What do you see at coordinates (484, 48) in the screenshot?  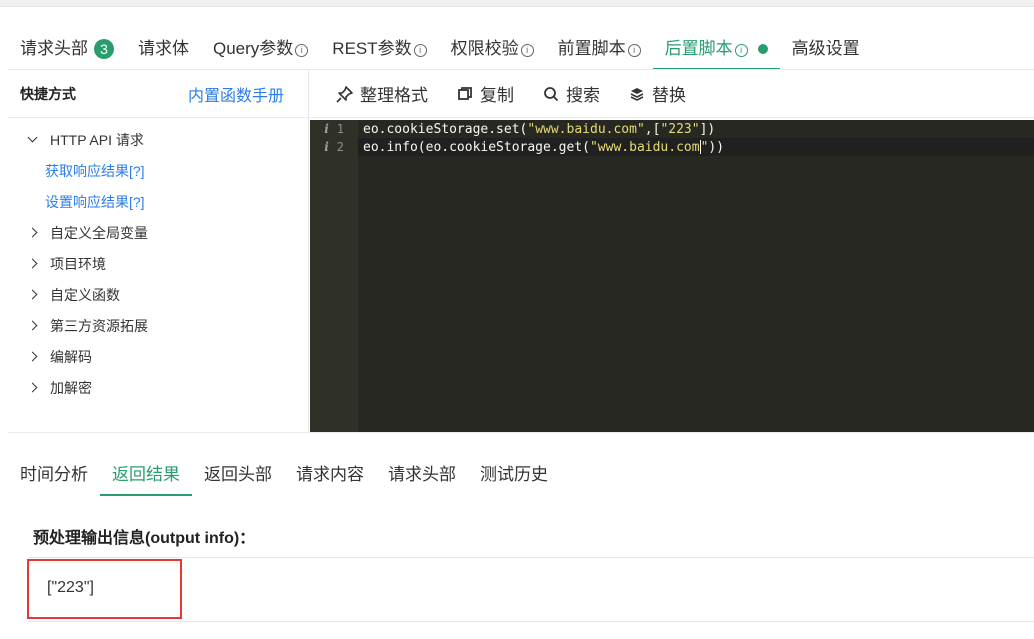 I see `tab-label: 权限校验` at bounding box center [484, 48].